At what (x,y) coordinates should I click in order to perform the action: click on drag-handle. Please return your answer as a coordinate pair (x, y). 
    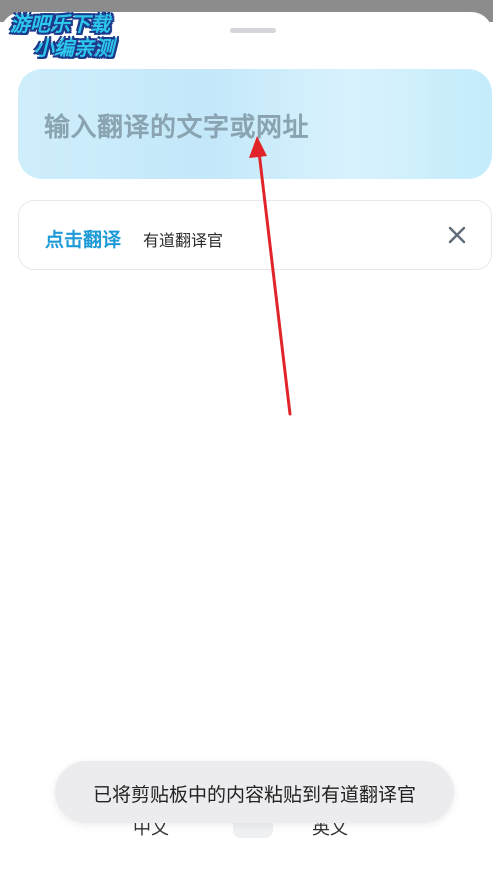
    Looking at the image, I should click on (253, 30).